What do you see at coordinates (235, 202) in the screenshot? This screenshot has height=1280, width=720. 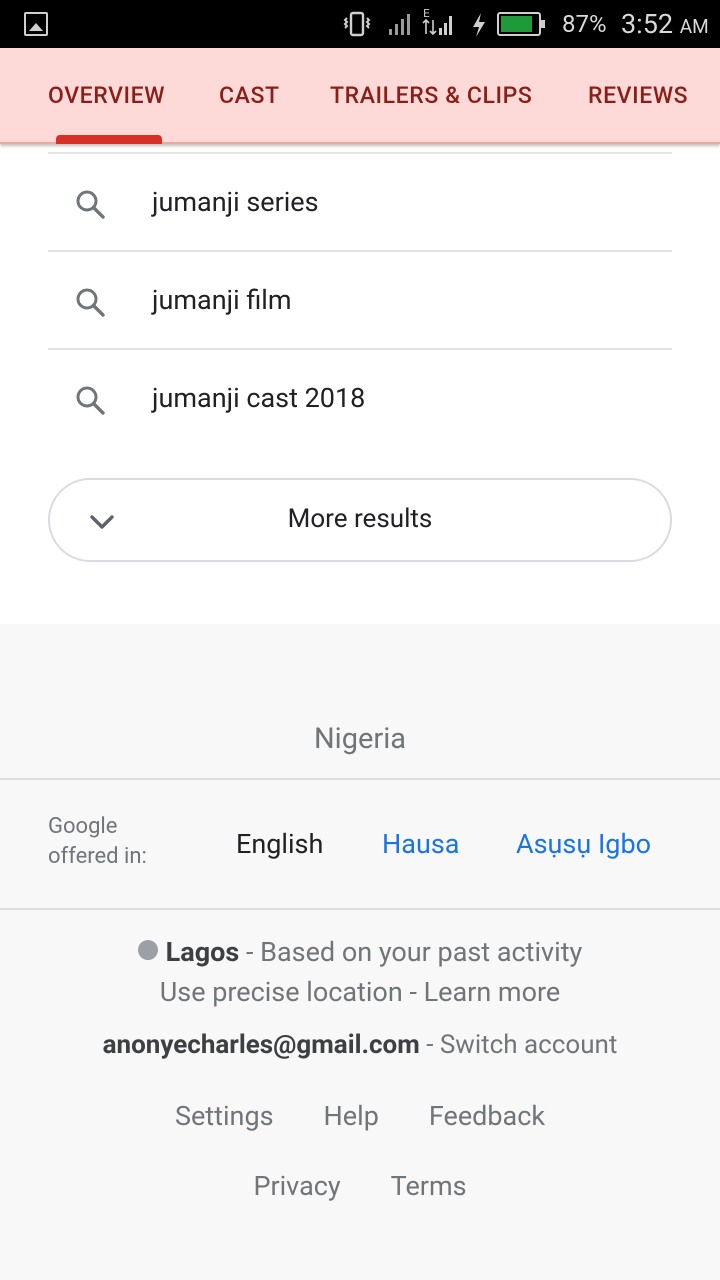 I see `related-search-text: jumanji series` at bounding box center [235, 202].